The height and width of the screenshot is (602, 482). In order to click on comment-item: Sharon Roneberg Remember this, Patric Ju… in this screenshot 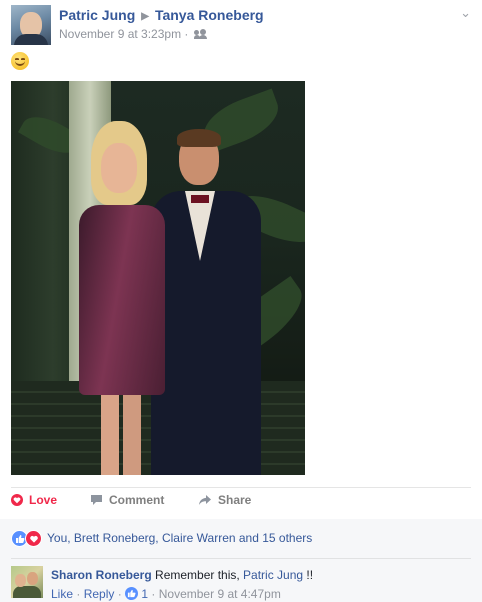, I will do `click(241, 580)`.